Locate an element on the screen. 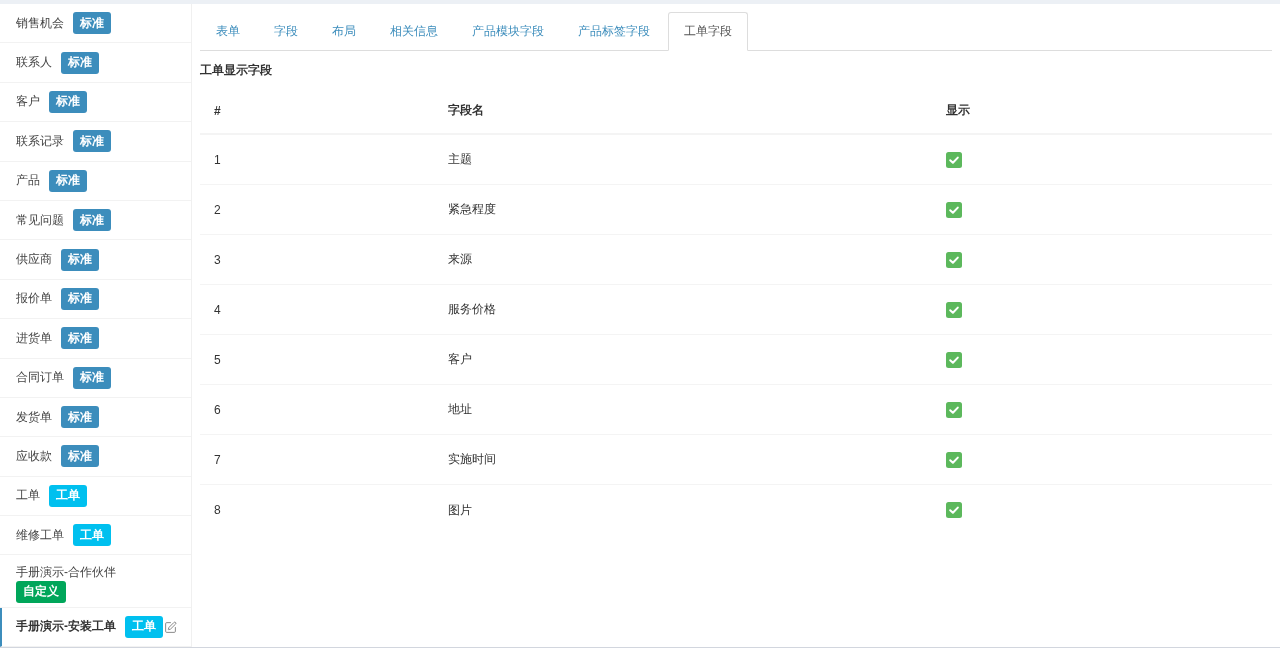 The width and height of the screenshot is (1280, 659). sidebar-item: 常见问题 标准 is located at coordinates (95, 220).